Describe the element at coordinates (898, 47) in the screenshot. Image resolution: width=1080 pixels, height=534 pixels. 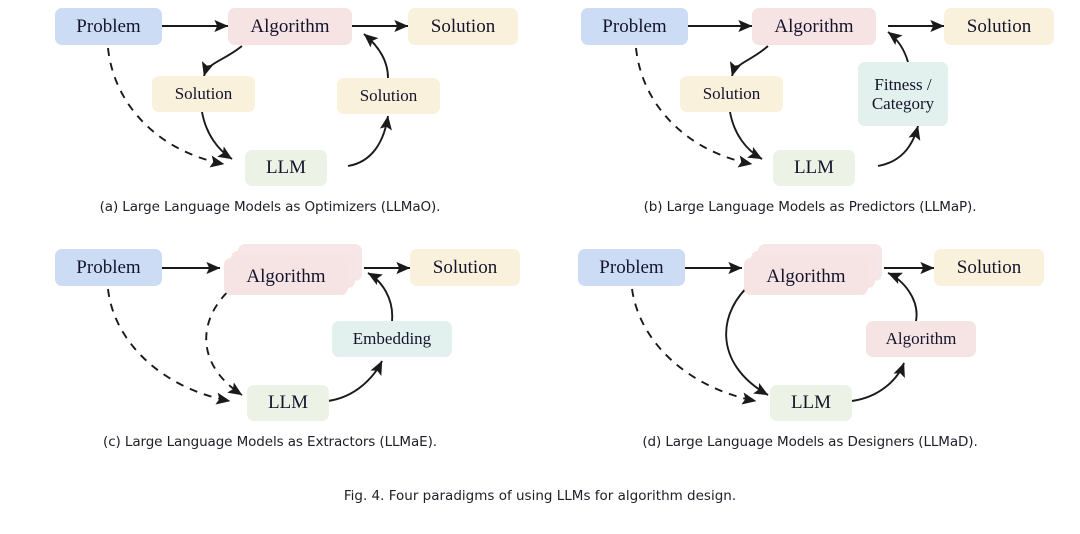
I see `arrow-feedback-to-algorithm` at that location.